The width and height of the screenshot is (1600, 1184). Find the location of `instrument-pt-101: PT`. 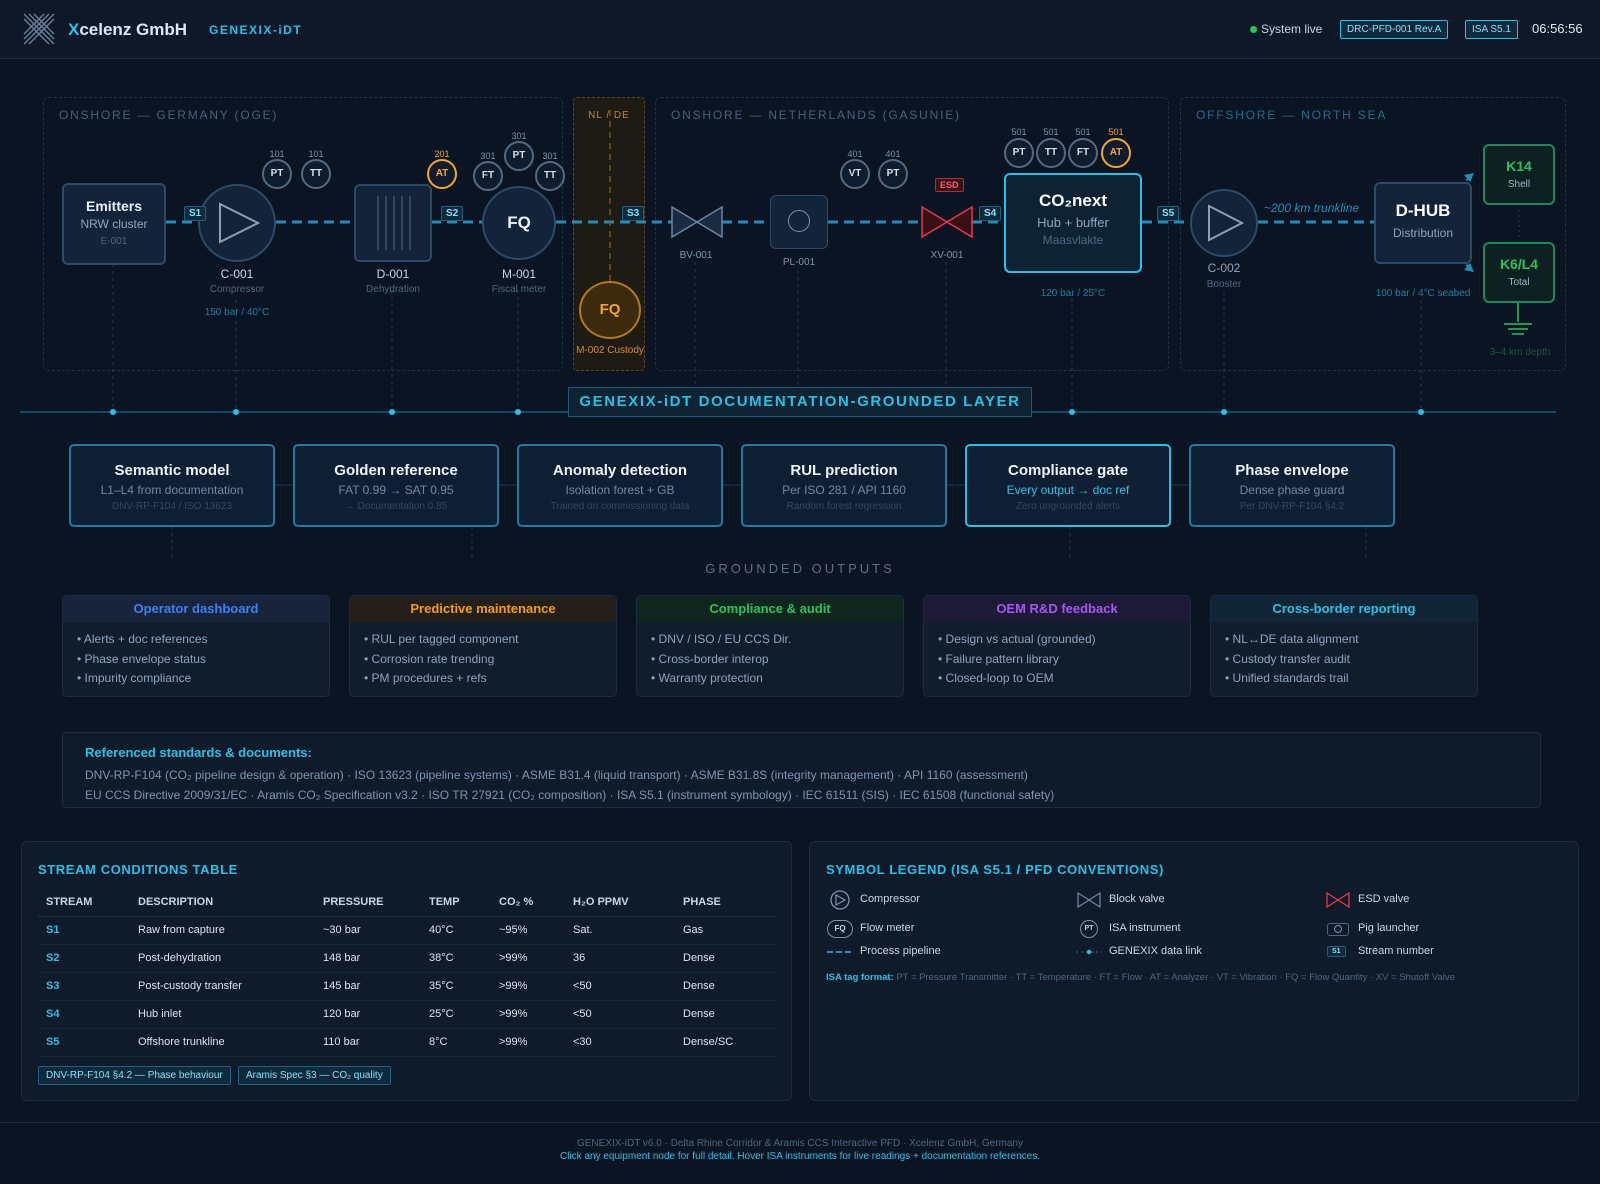

instrument-pt-101: PT is located at coordinates (277, 174).